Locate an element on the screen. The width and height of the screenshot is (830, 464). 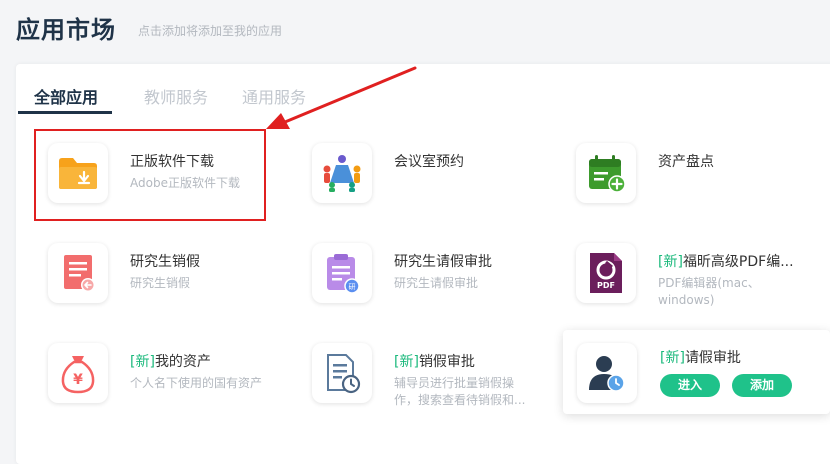
tab-all-apps: 全部应用 is located at coordinates (65, 97).